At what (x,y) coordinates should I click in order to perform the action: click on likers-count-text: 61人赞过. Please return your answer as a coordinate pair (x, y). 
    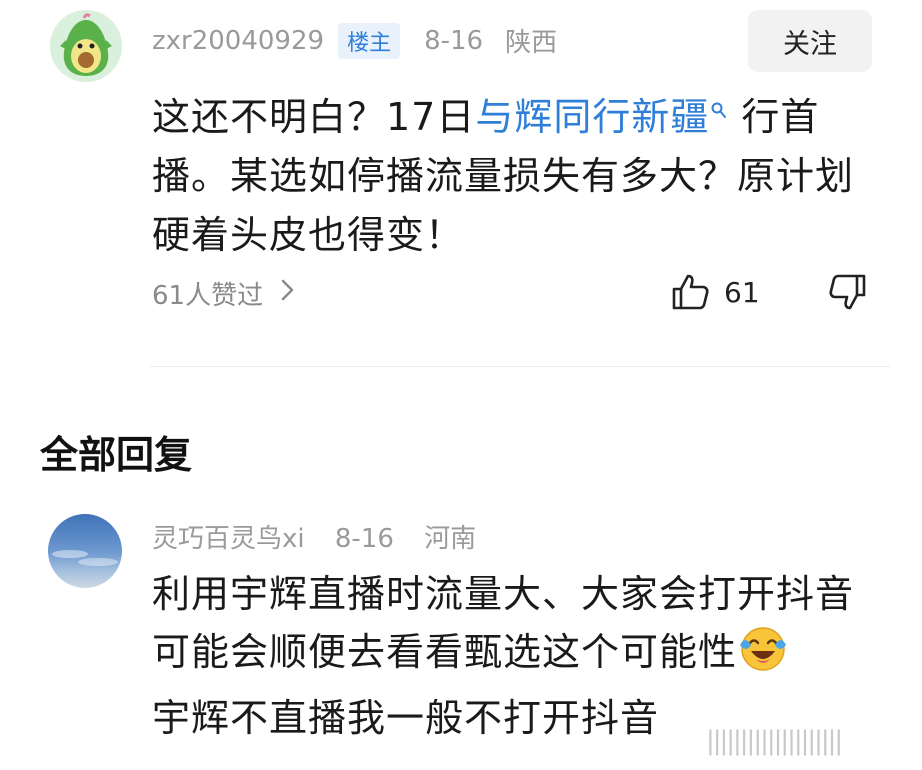
    Looking at the image, I should click on (208, 296).